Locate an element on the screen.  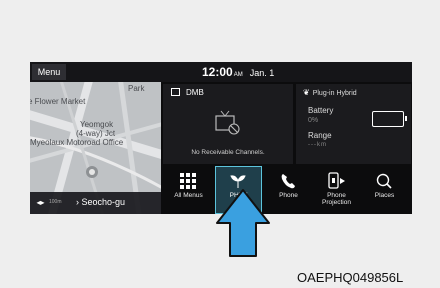
map-location-name: Seocho-gu is located at coordinates (103, 202).